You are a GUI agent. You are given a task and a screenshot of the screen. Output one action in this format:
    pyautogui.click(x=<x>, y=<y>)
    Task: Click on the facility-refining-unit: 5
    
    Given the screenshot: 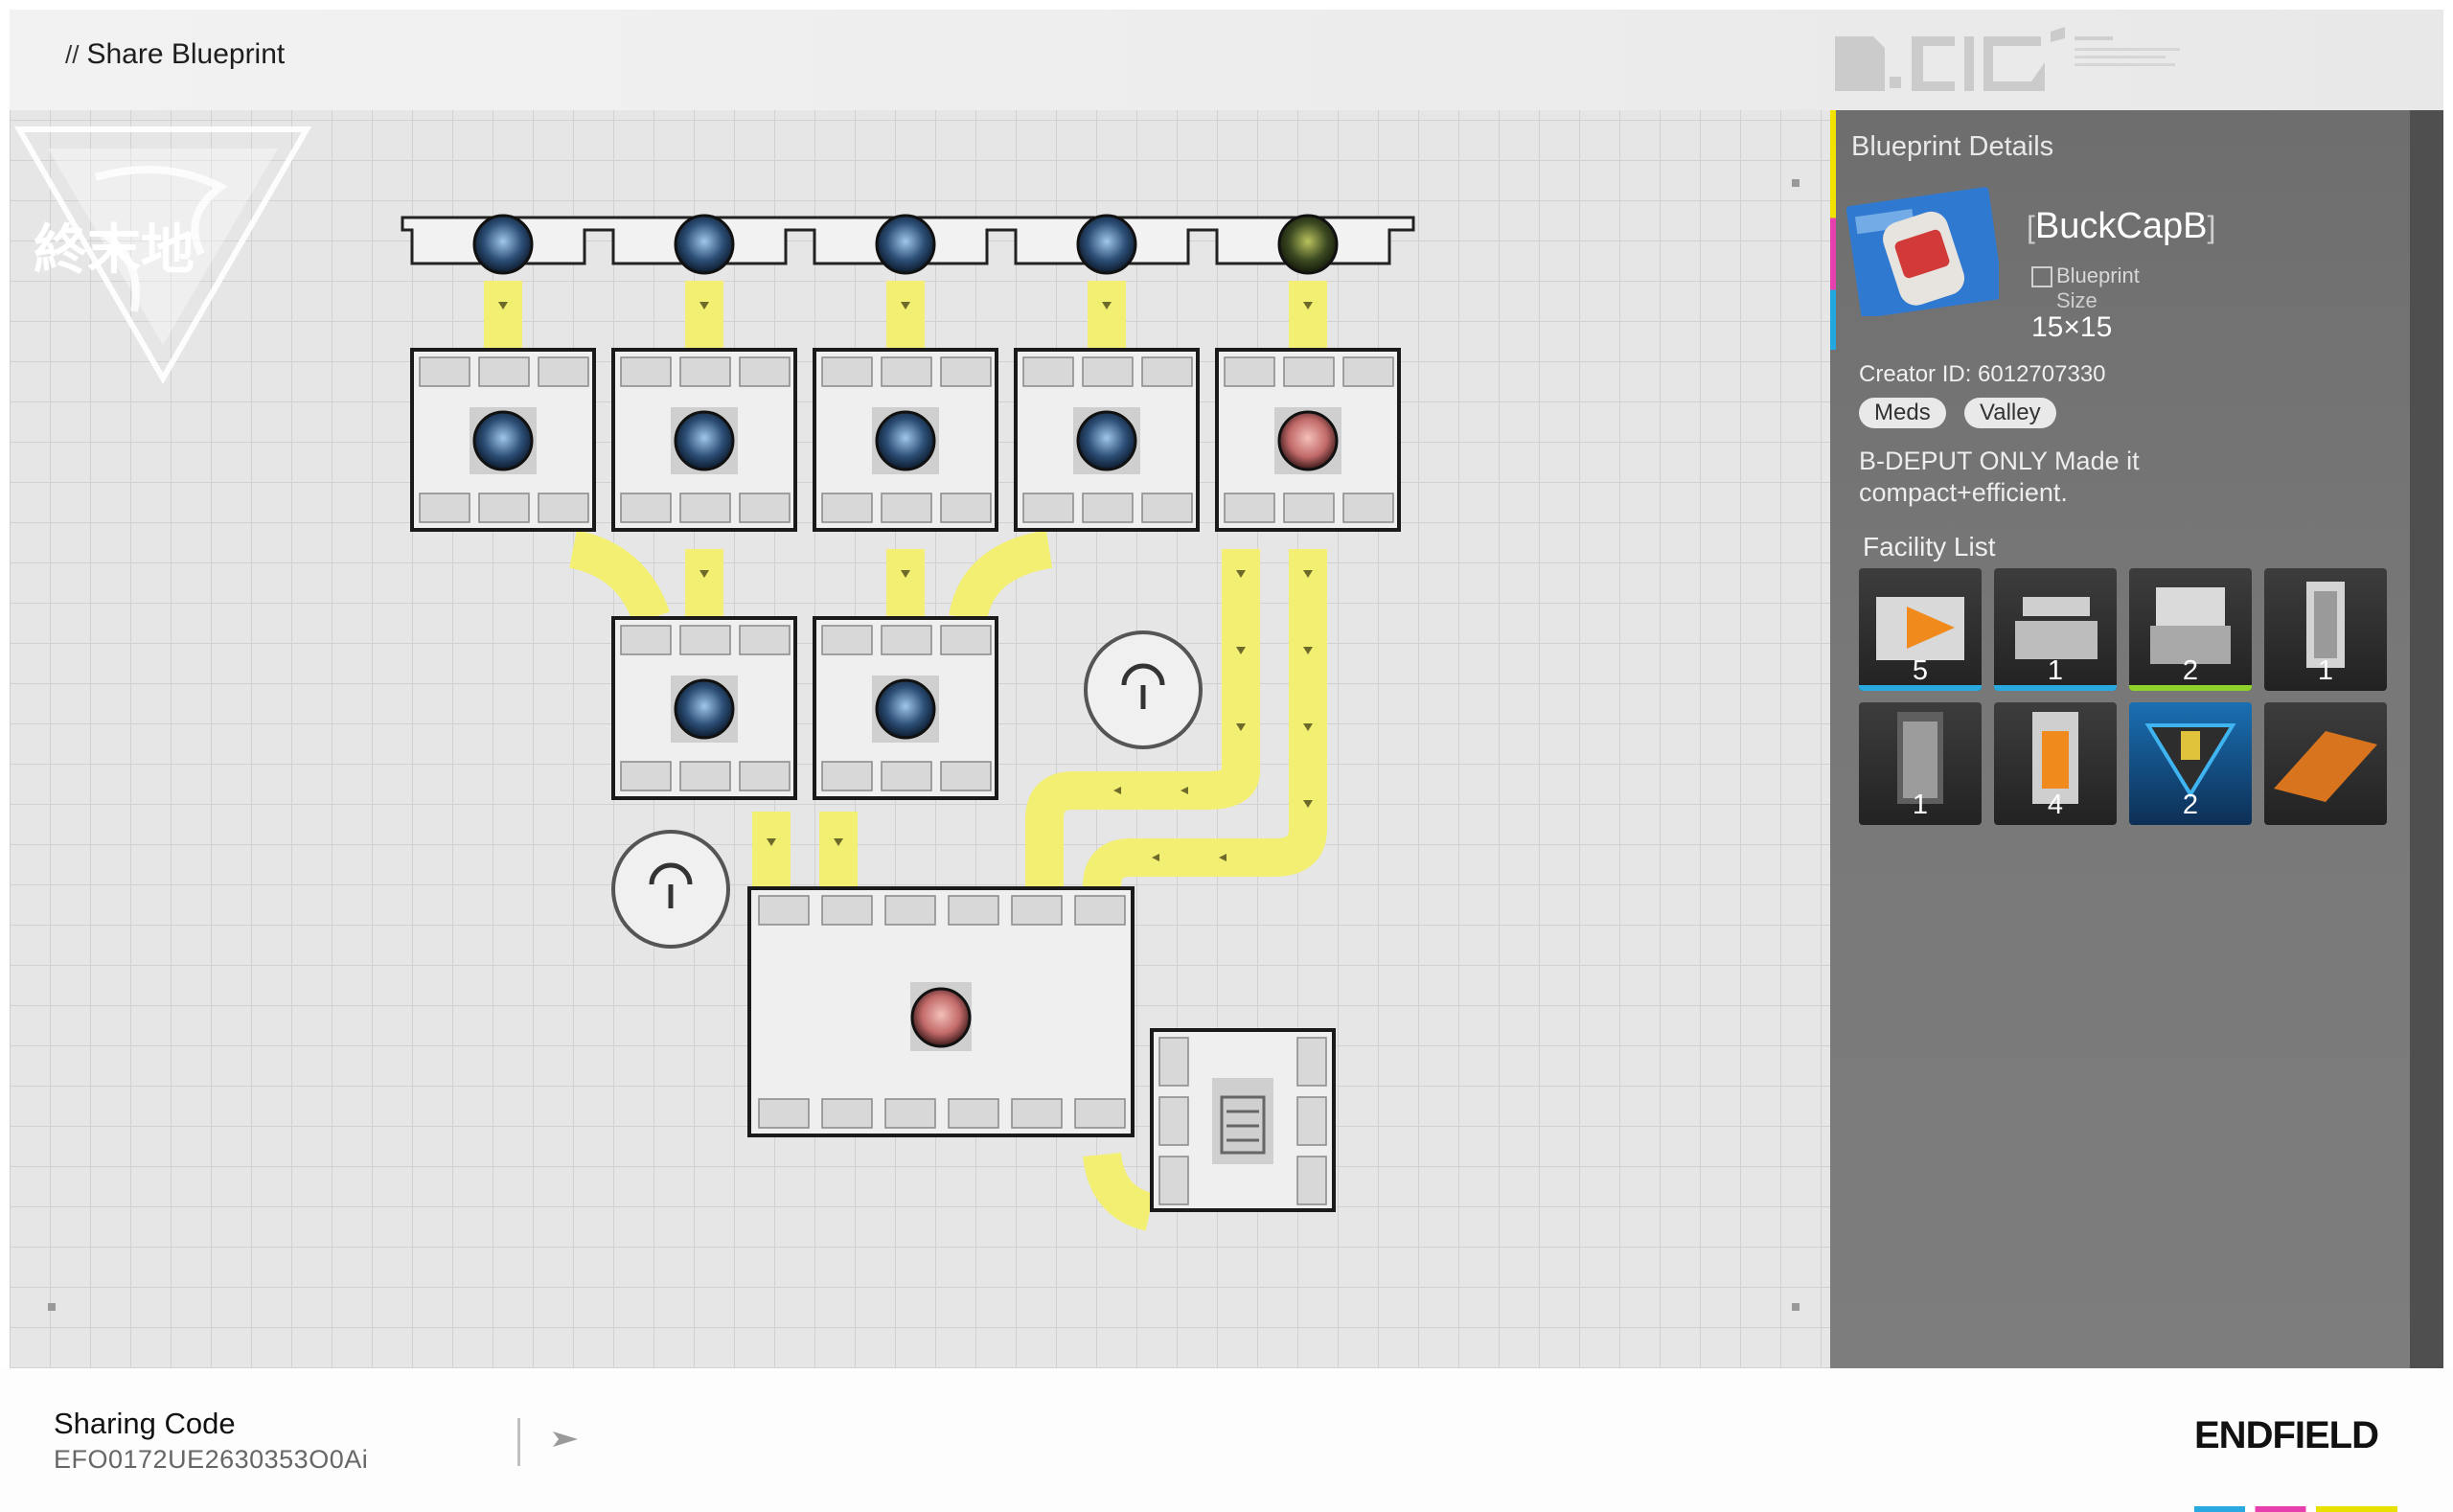 What is the action you would take?
    pyautogui.click(x=1920, y=630)
    